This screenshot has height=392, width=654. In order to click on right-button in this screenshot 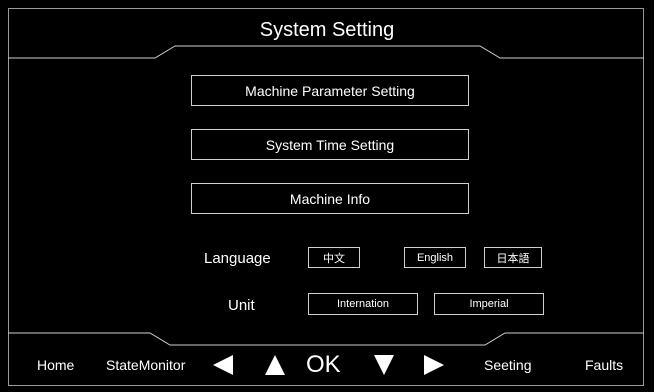, I will do `click(434, 365)`.